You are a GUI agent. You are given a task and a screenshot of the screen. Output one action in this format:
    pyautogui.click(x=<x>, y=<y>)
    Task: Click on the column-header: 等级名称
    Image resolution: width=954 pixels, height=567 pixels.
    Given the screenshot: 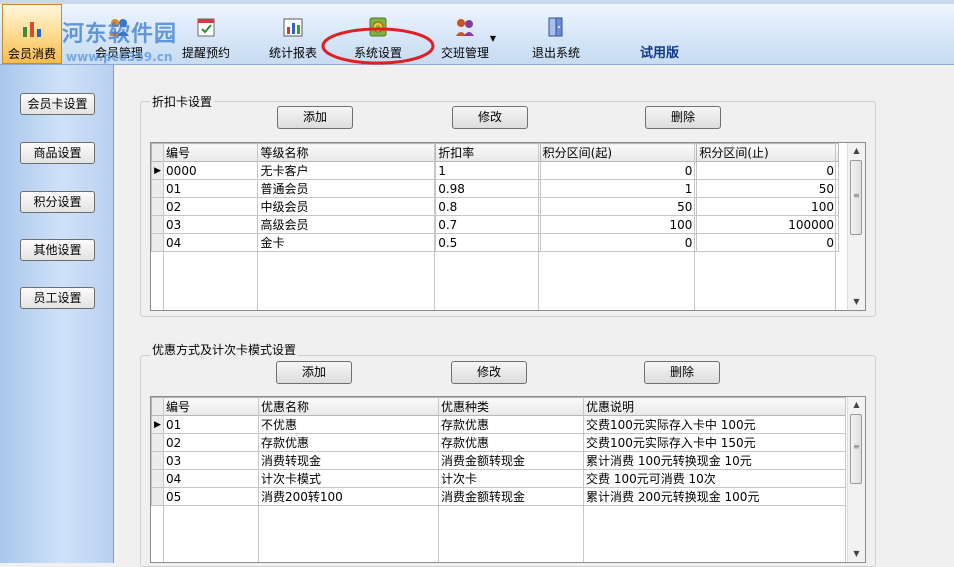 What is the action you would take?
    pyautogui.click(x=347, y=152)
    